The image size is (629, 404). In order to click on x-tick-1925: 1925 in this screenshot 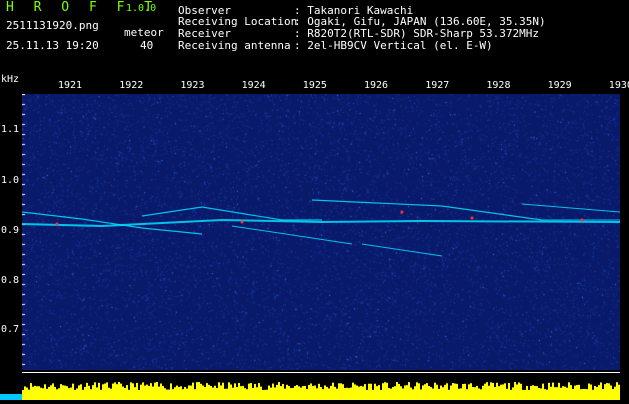, I will do `click(314, 85)`.